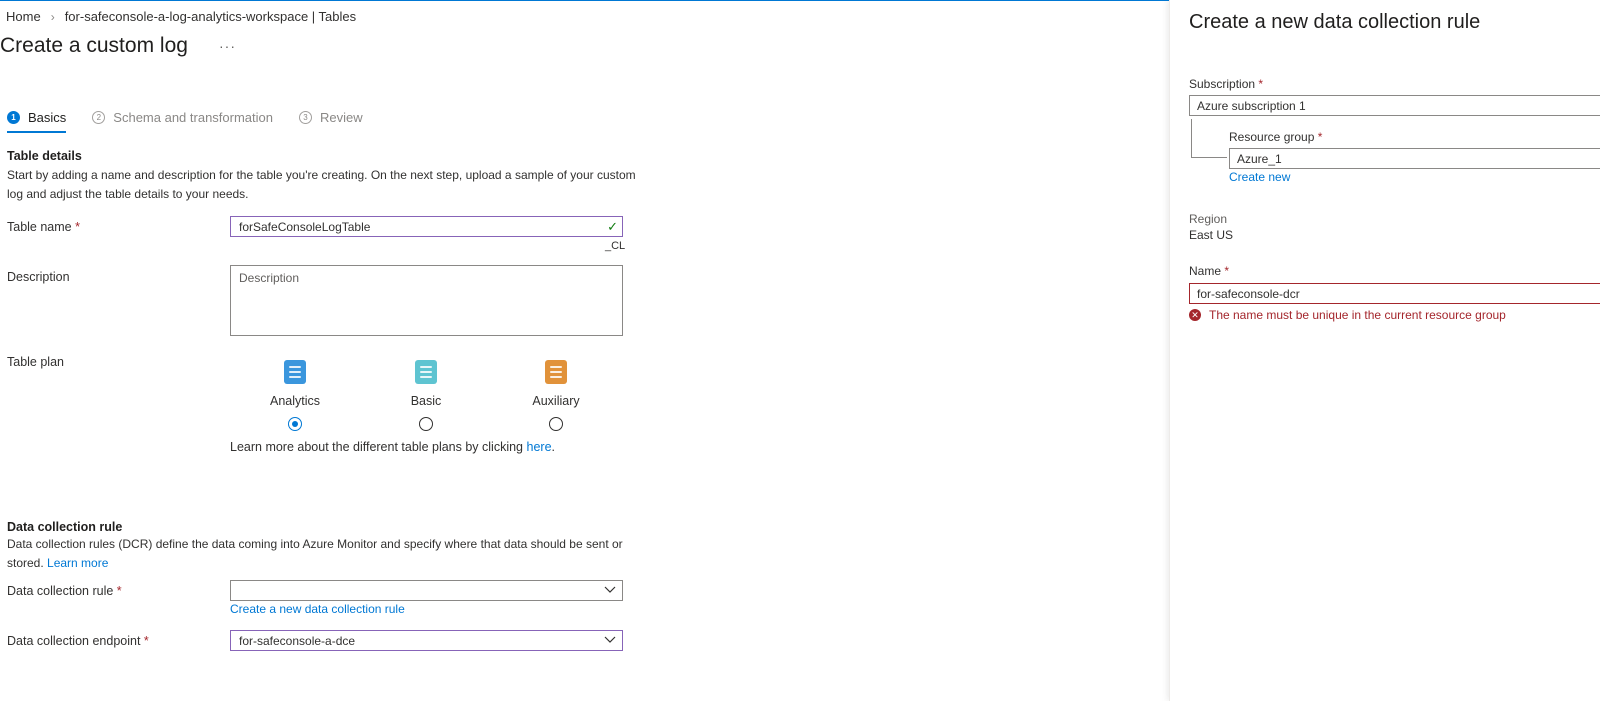 The image size is (1600, 701). I want to click on step-number: 1, so click(13, 117).